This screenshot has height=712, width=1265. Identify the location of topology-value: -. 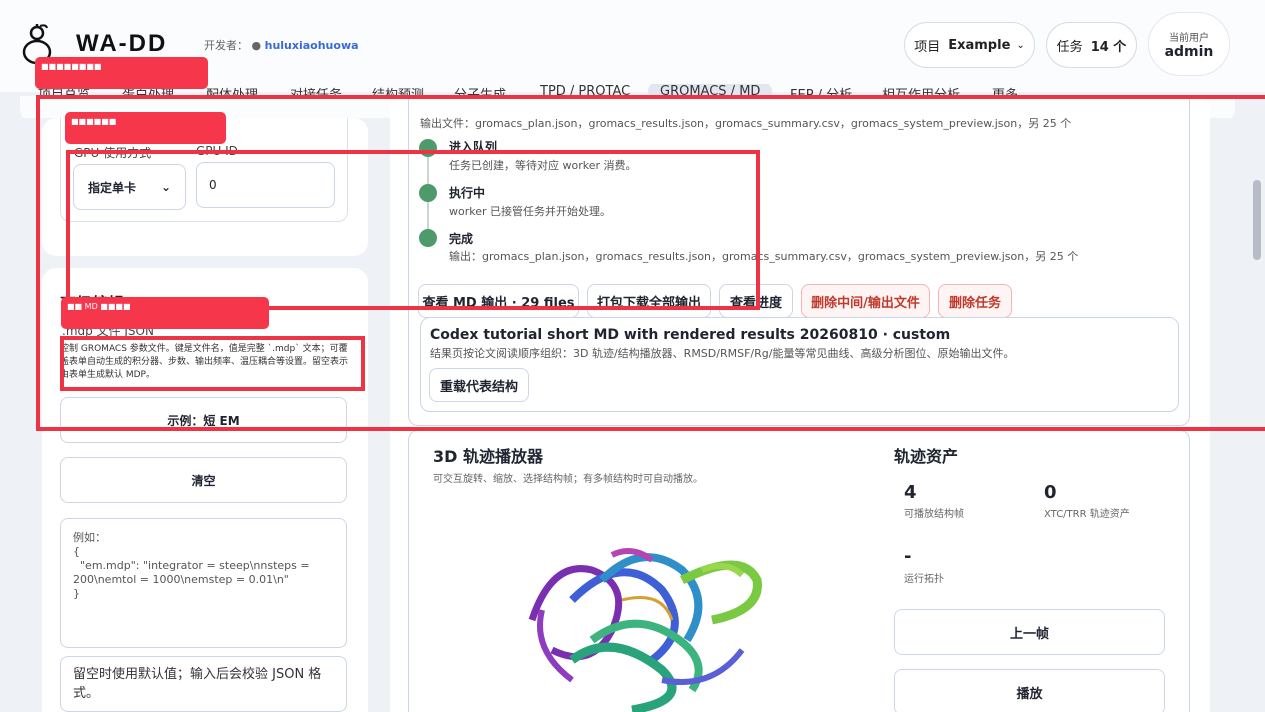
(908, 556).